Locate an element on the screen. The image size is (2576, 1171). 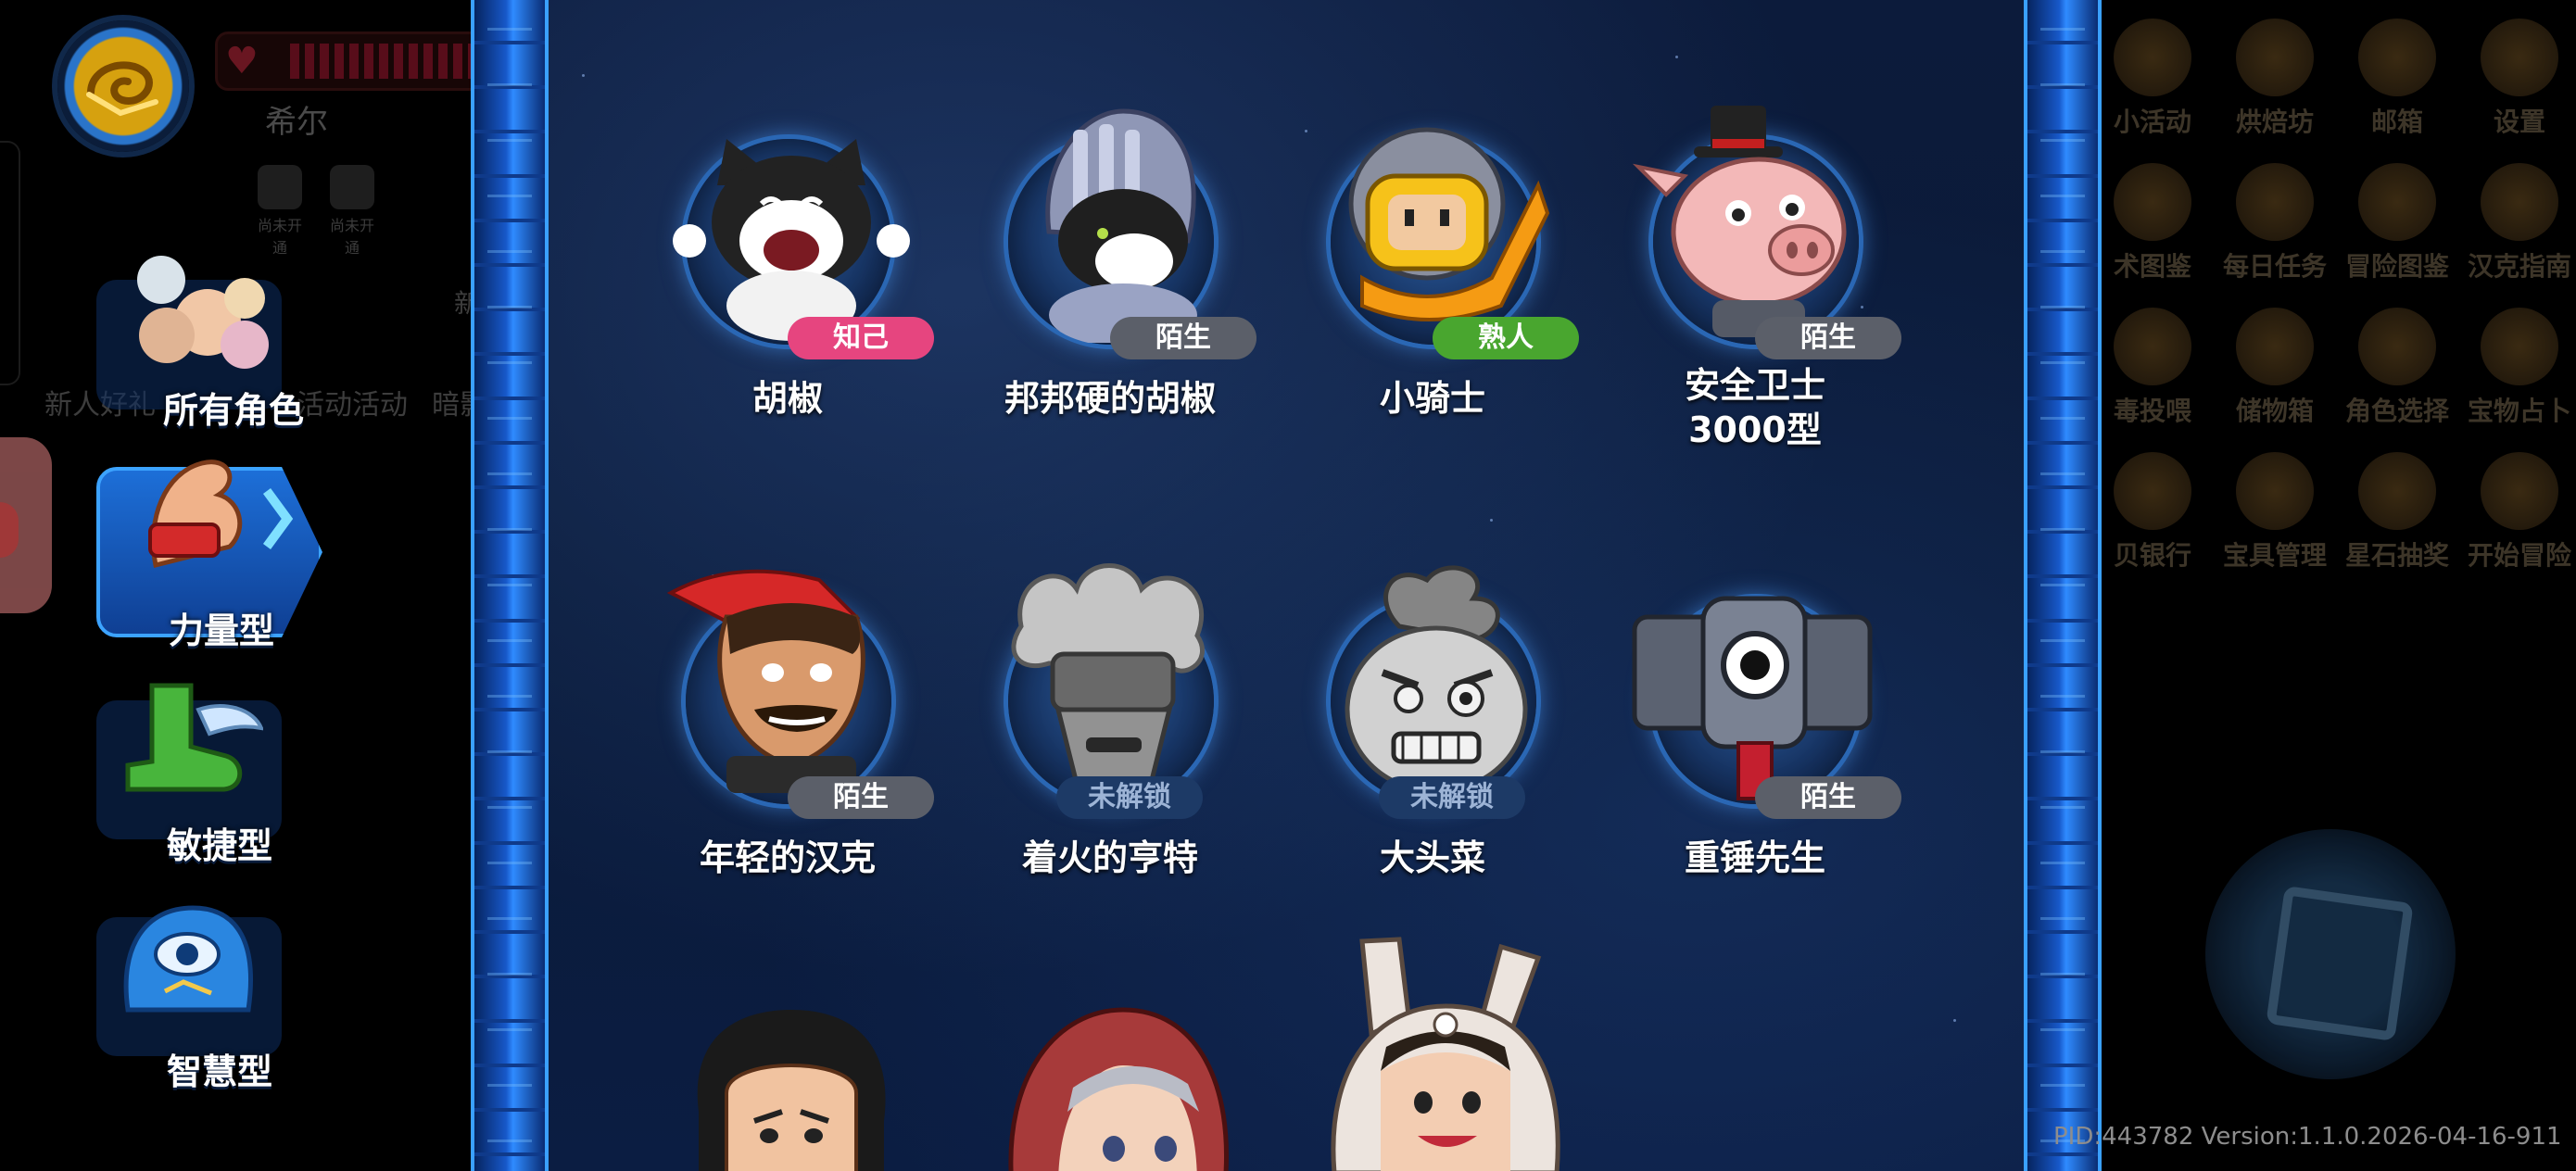
character-card-armored-pepper: 陌生 邦邦硬的胡椒 is located at coordinates (1113, 260).